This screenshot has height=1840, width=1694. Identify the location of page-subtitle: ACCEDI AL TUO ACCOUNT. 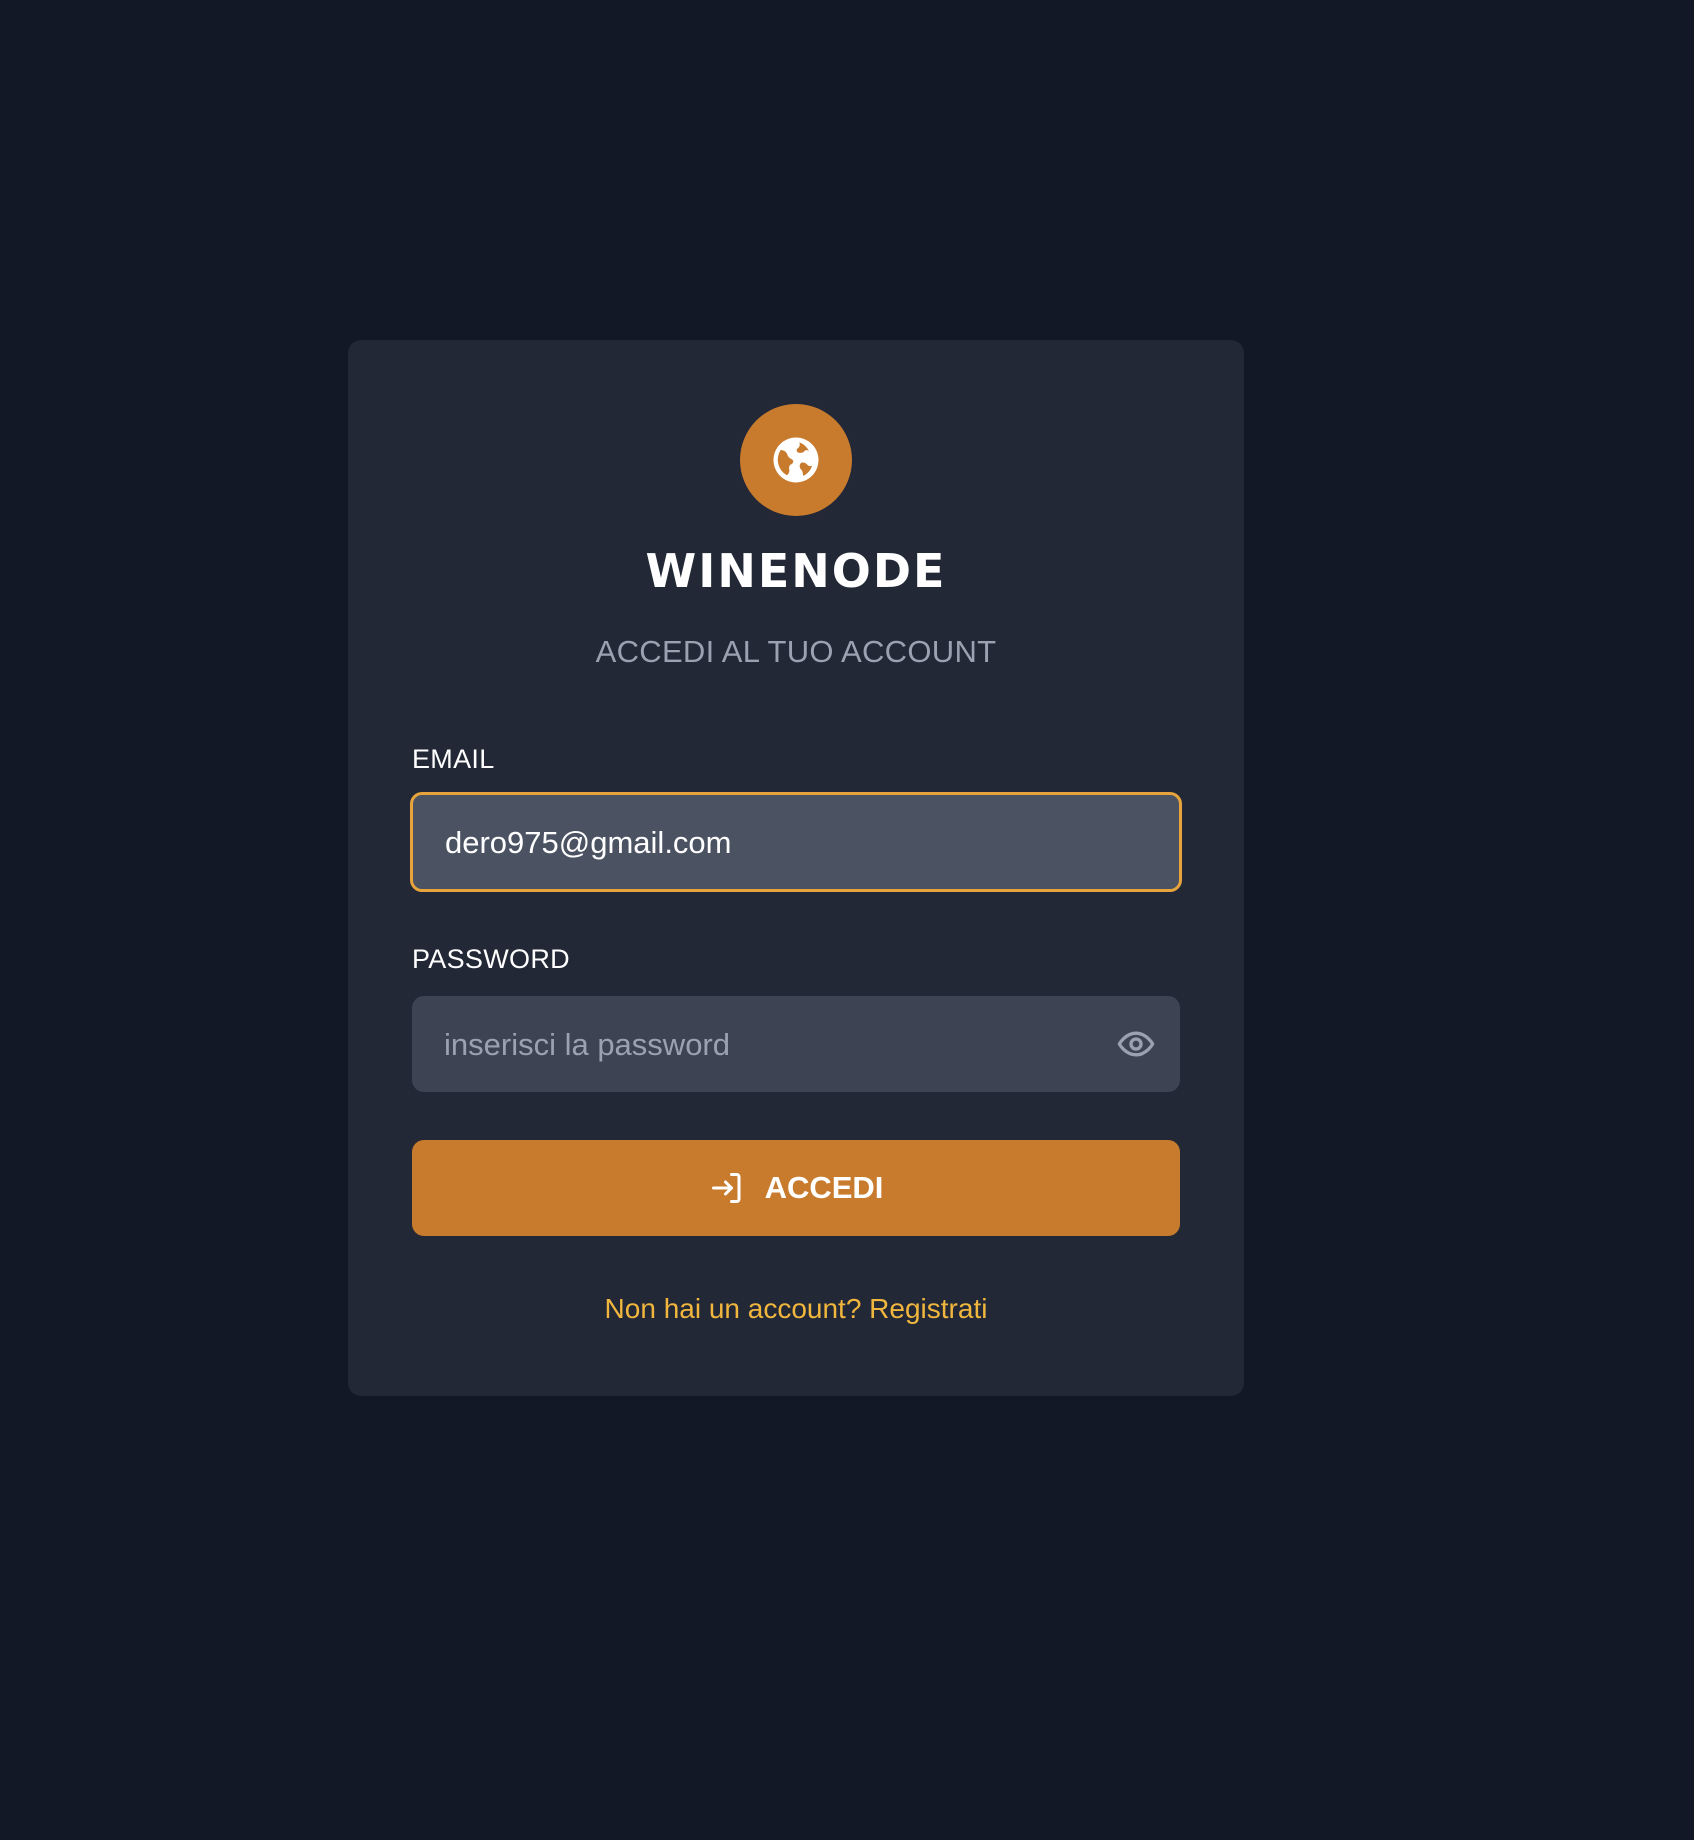
(796, 651).